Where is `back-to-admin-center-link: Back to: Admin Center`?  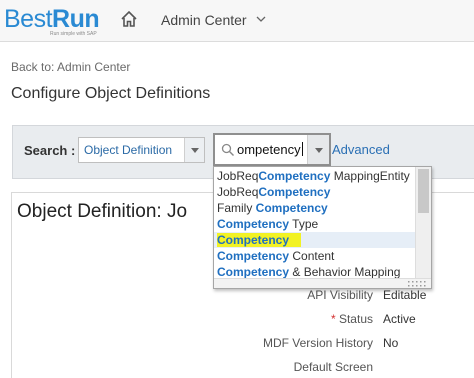
back-to-admin-center-link: Back to: Admin Center is located at coordinates (70, 67).